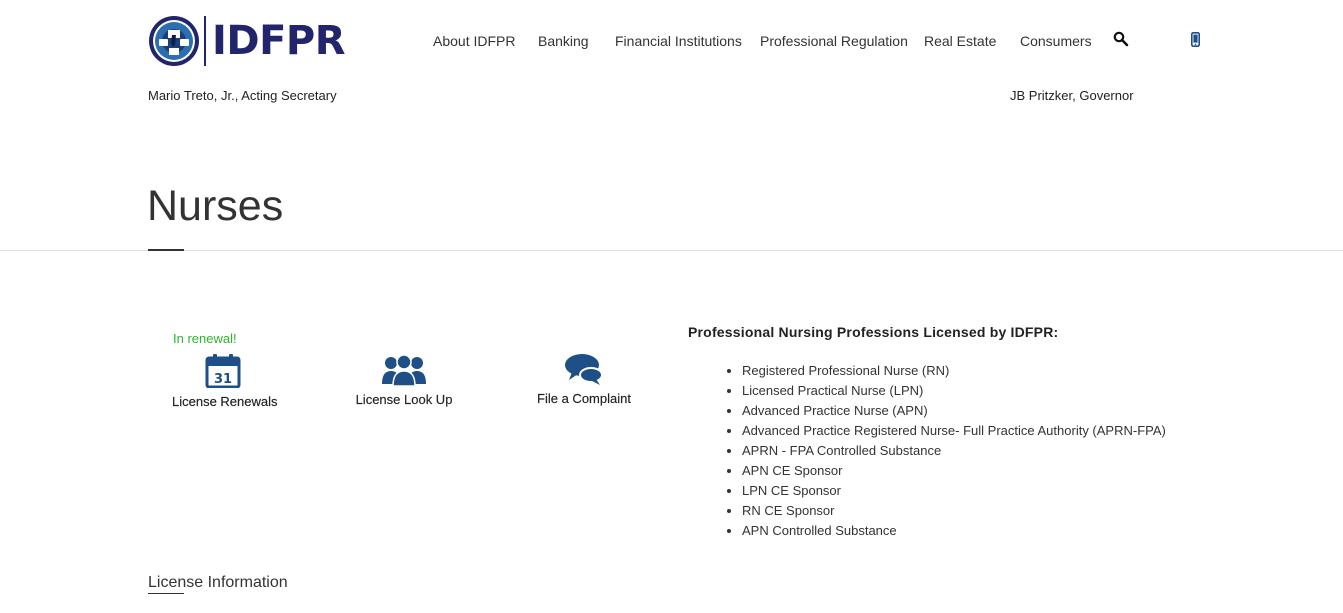  I want to click on list-item: Licensed Practical Nurse (LPN), so click(954, 392).